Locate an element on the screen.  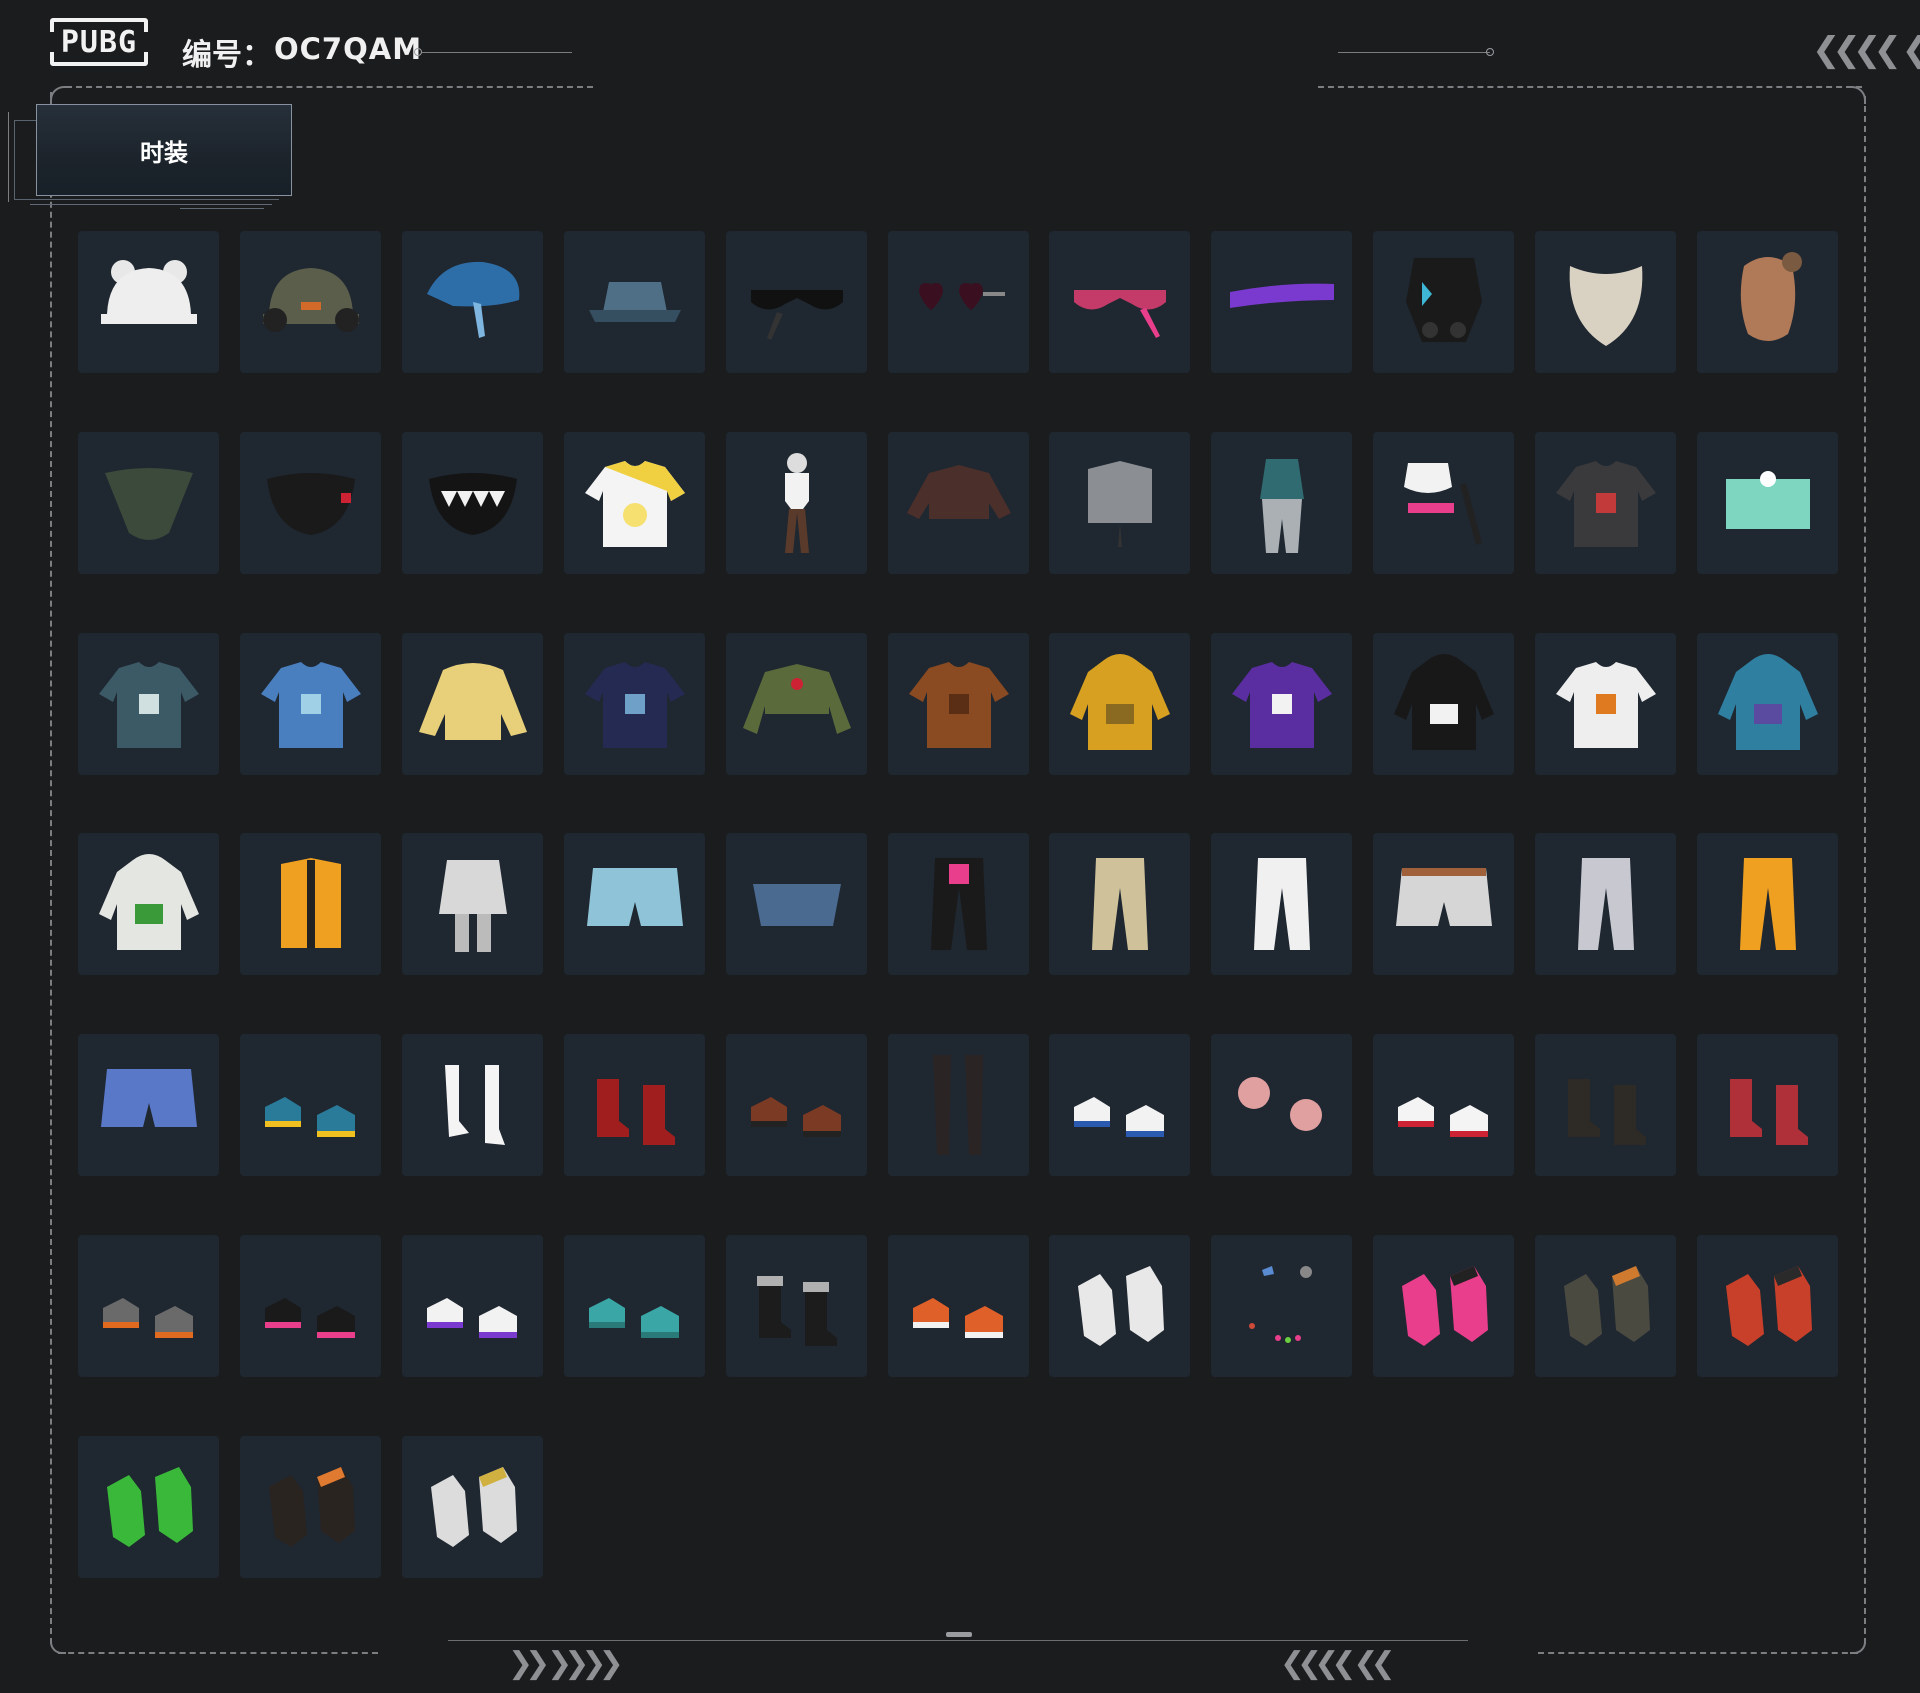
purple-jacket-icon is located at coordinates (1281, 705).